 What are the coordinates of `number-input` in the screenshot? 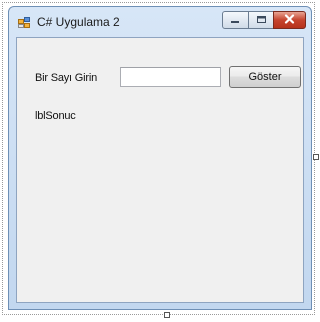 It's located at (170, 77).